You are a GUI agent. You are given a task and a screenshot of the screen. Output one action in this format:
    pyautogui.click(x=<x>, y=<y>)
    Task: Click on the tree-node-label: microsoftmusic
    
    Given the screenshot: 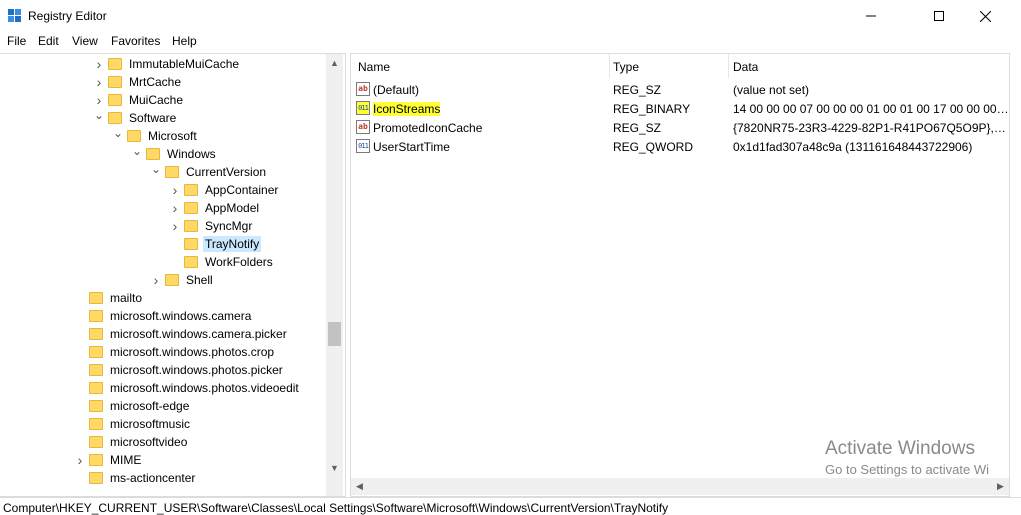 What is the action you would take?
    pyautogui.click(x=150, y=424)
    